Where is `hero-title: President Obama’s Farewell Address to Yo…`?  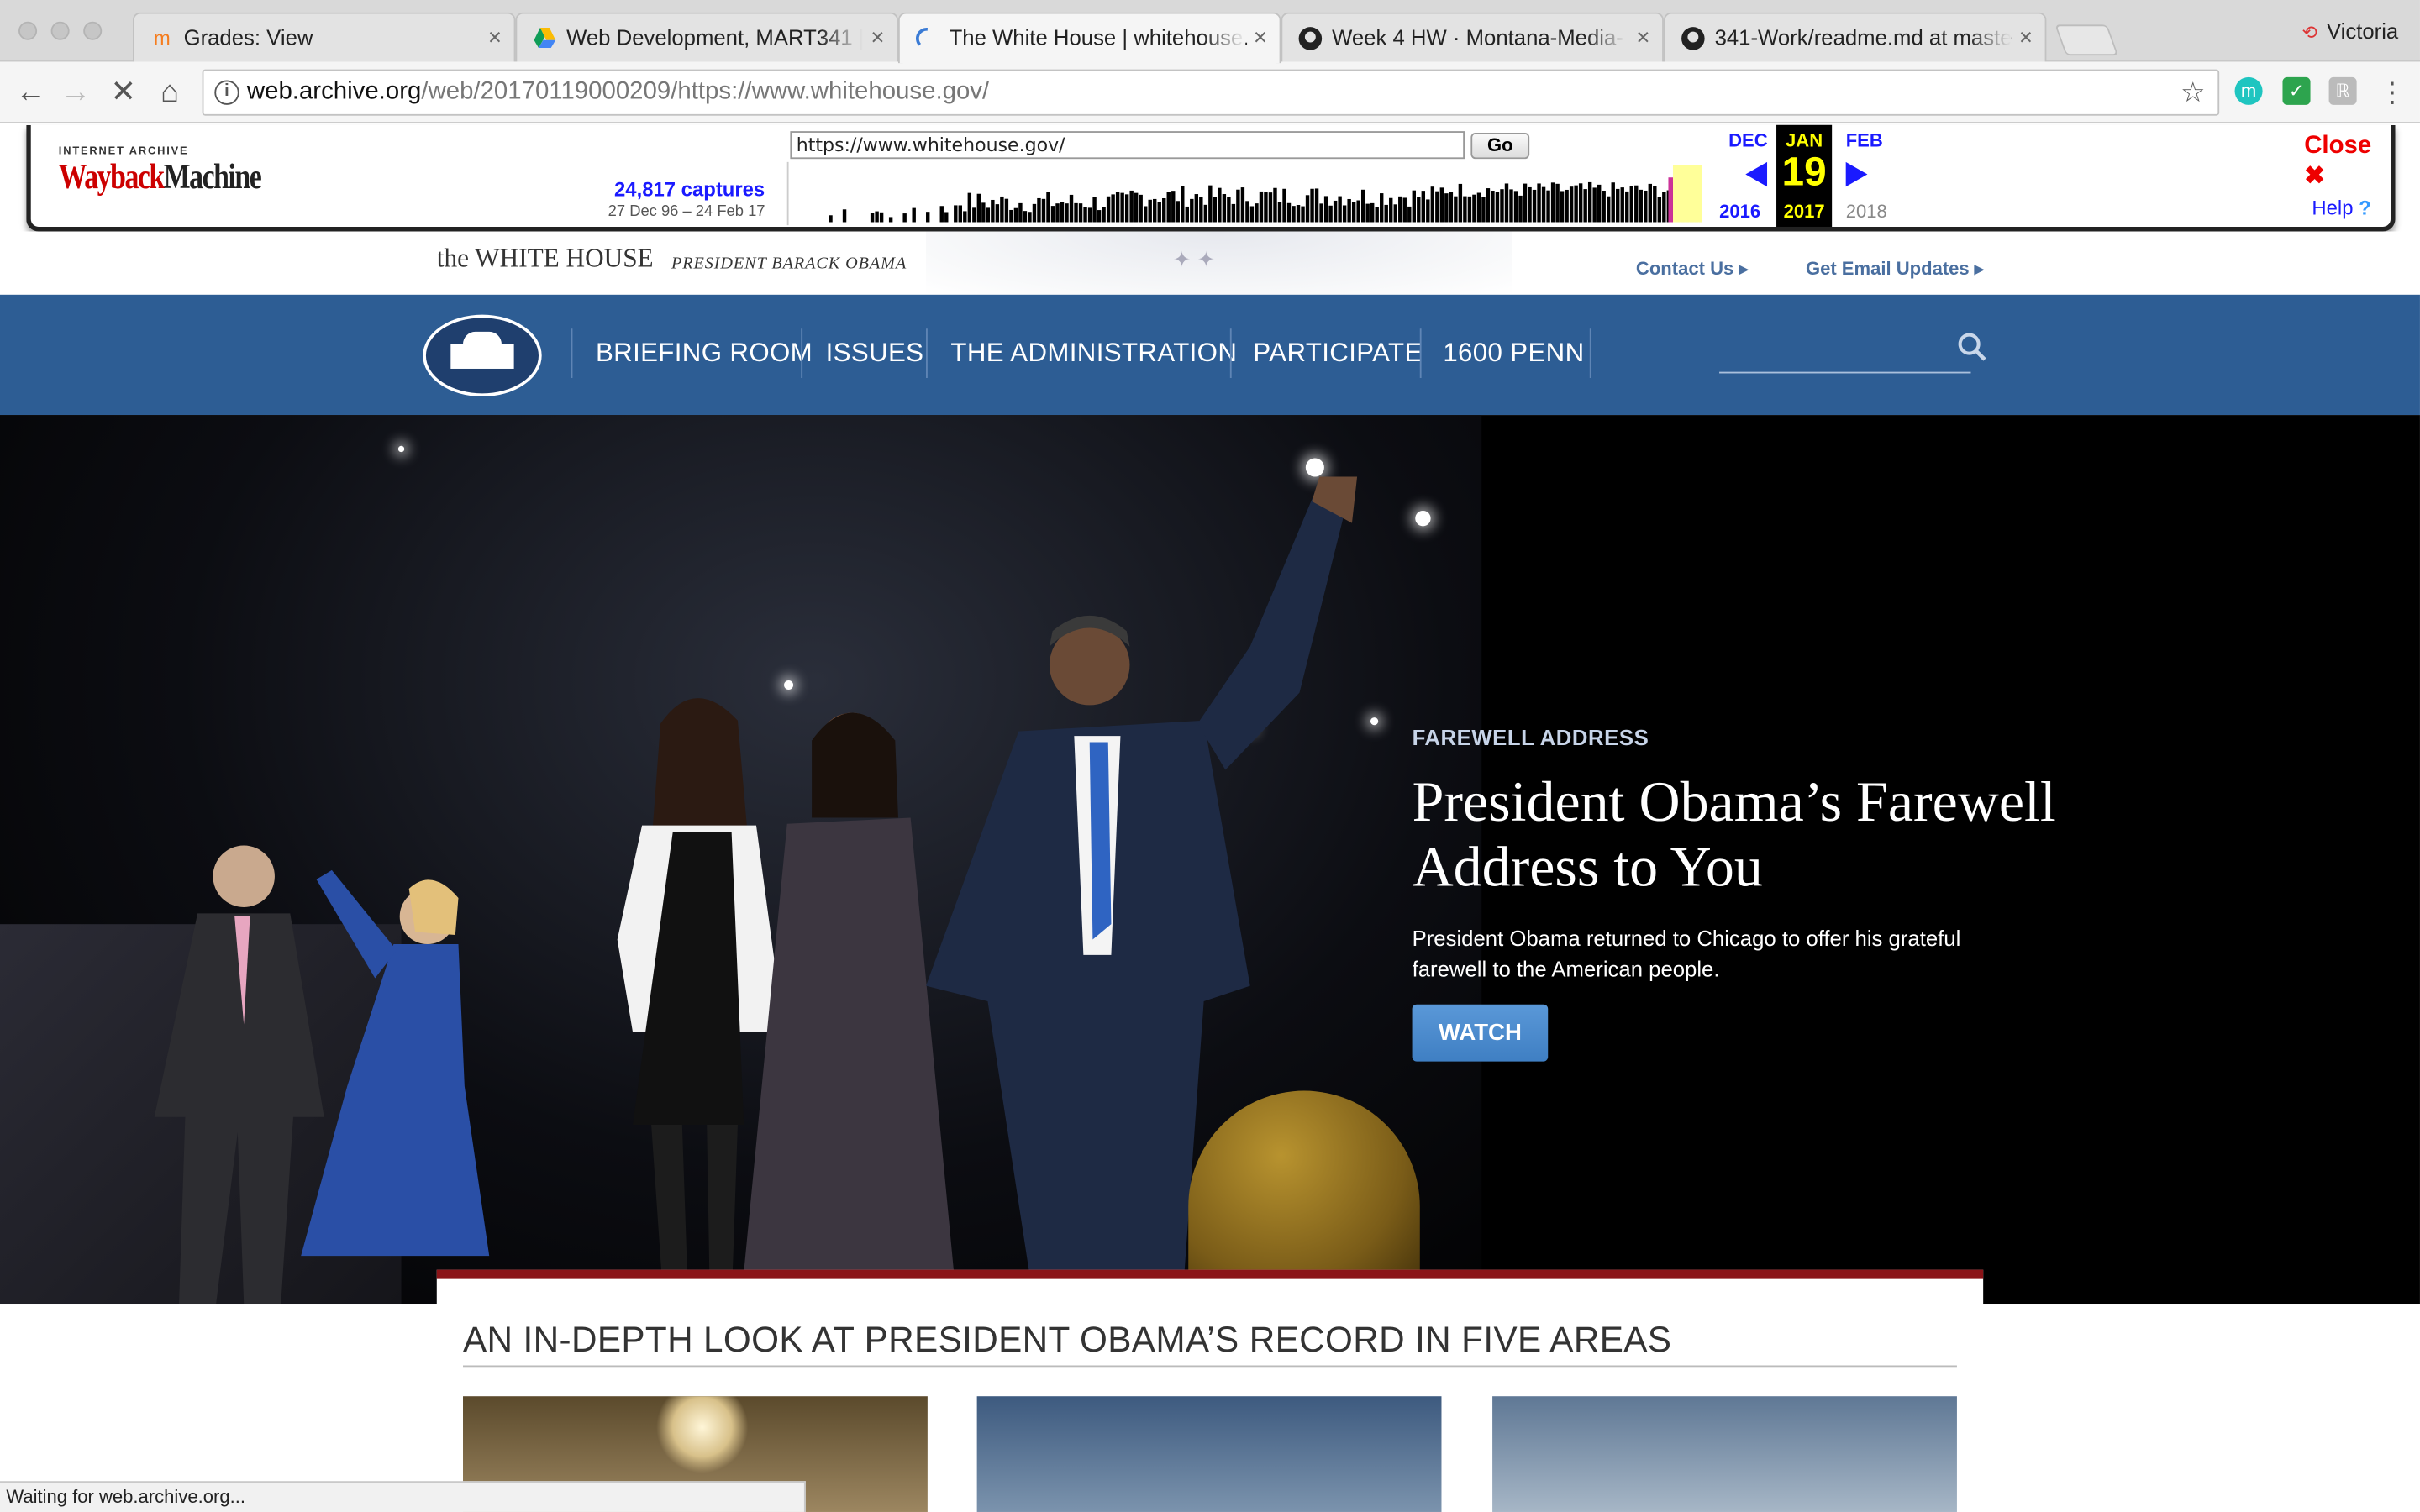 hero-title: President Obama’s Farewell Address to Yo… is located at coordinates (1737, 835).